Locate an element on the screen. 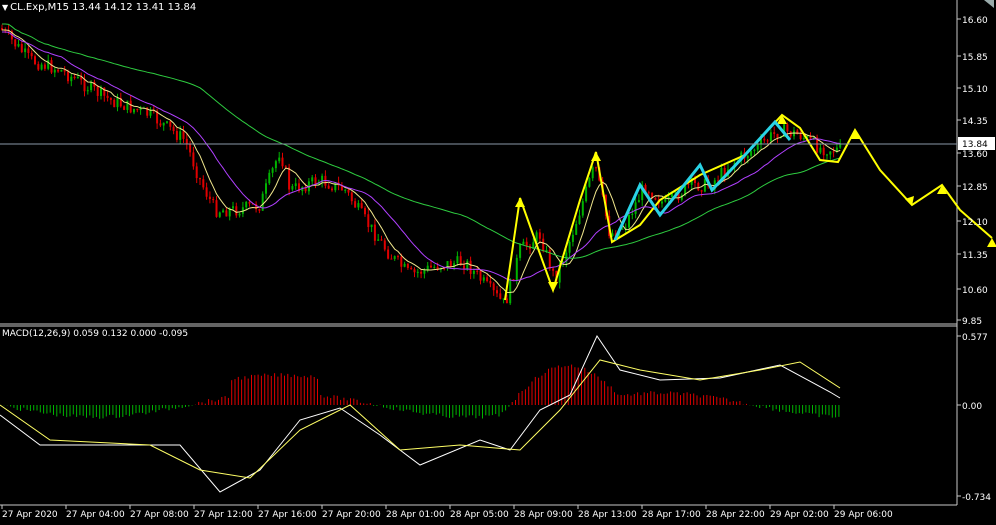 This screenshot has width=996, height=525. symbol-info: ▼ CL.Exp,M15 13.44 14.12 13.41 13.84 is located at coordinates (99, 7).